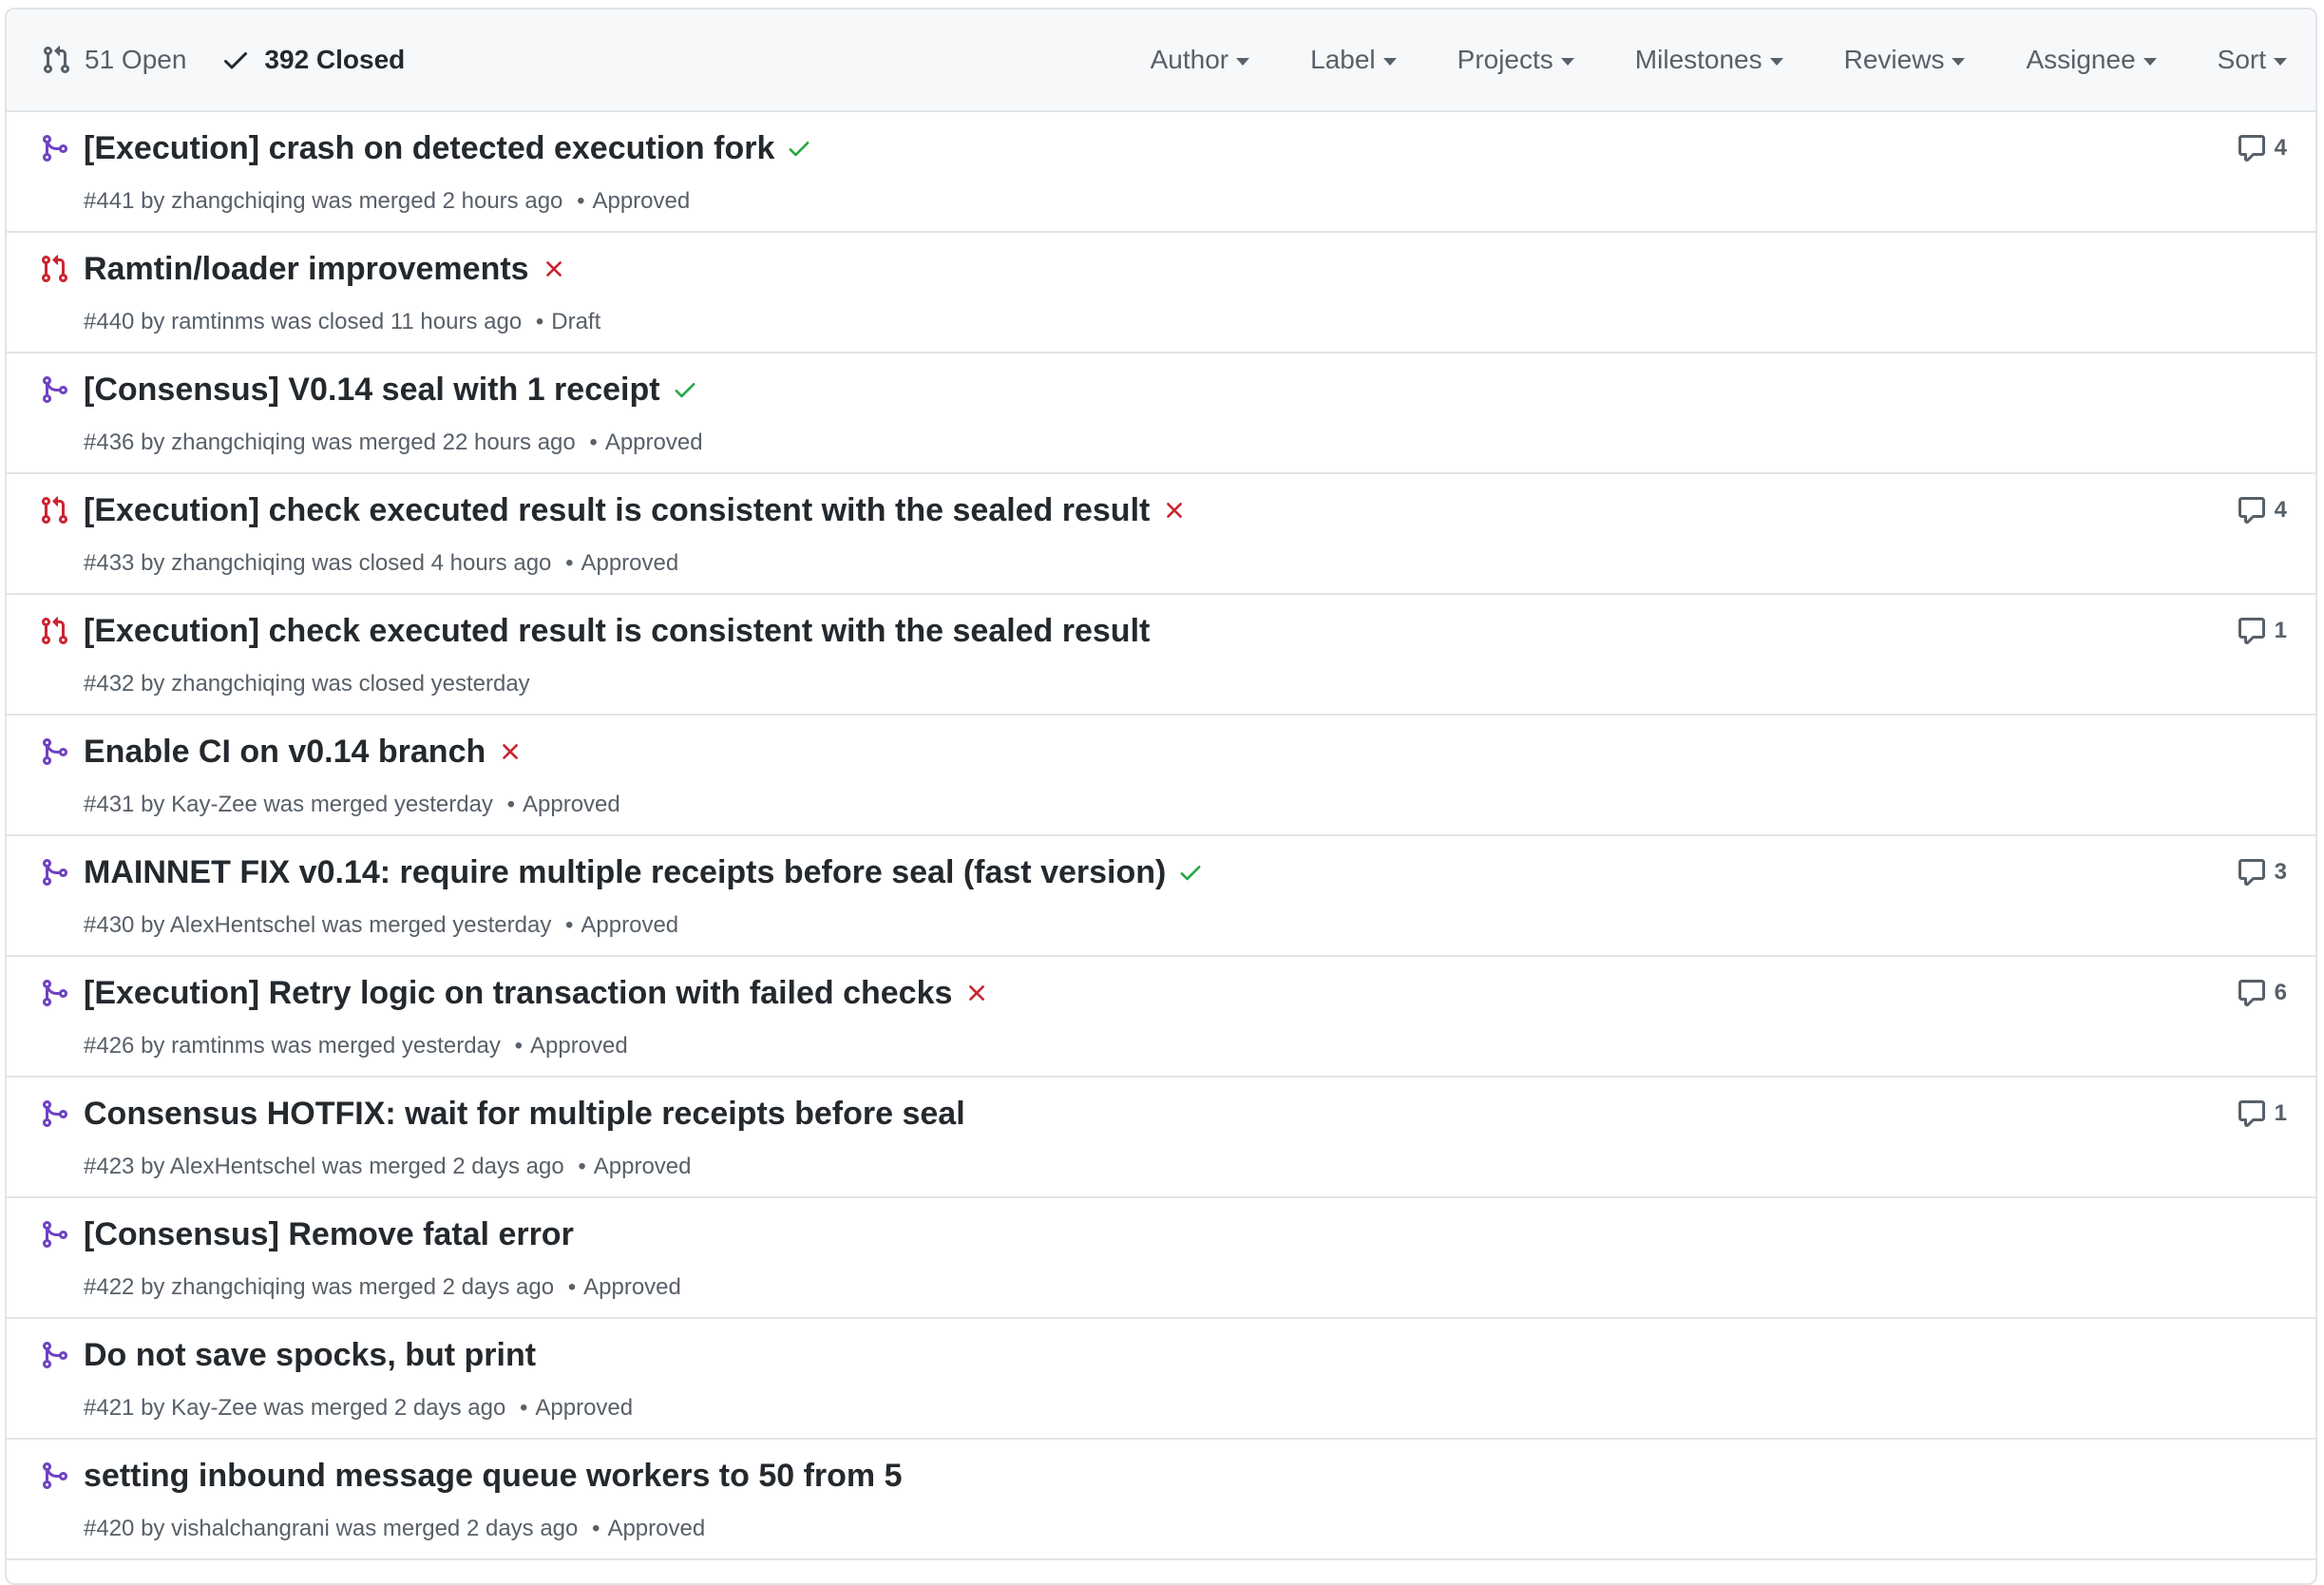 The image size is (2324, 1585). What do you see at coordinates (2280, 510) in the screenshot?
I see `comment-number: 4` at bounding box center [2280, 510].